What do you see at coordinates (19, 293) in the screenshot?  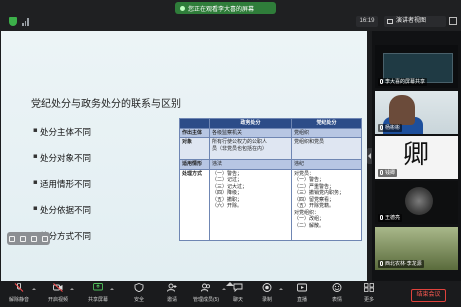 I see `unmute-button: 解除静音` at bounding box center [19, 293].